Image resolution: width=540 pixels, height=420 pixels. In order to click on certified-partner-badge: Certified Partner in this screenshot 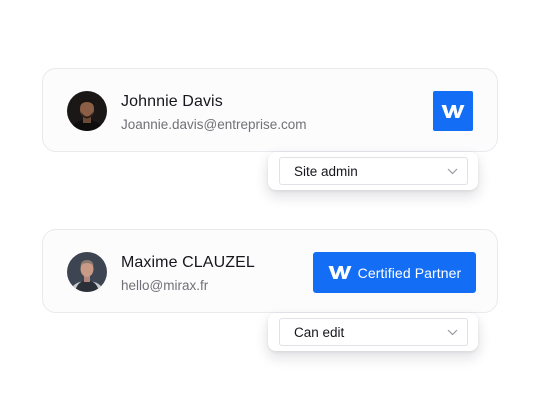, I will do `click(394, 272)`.